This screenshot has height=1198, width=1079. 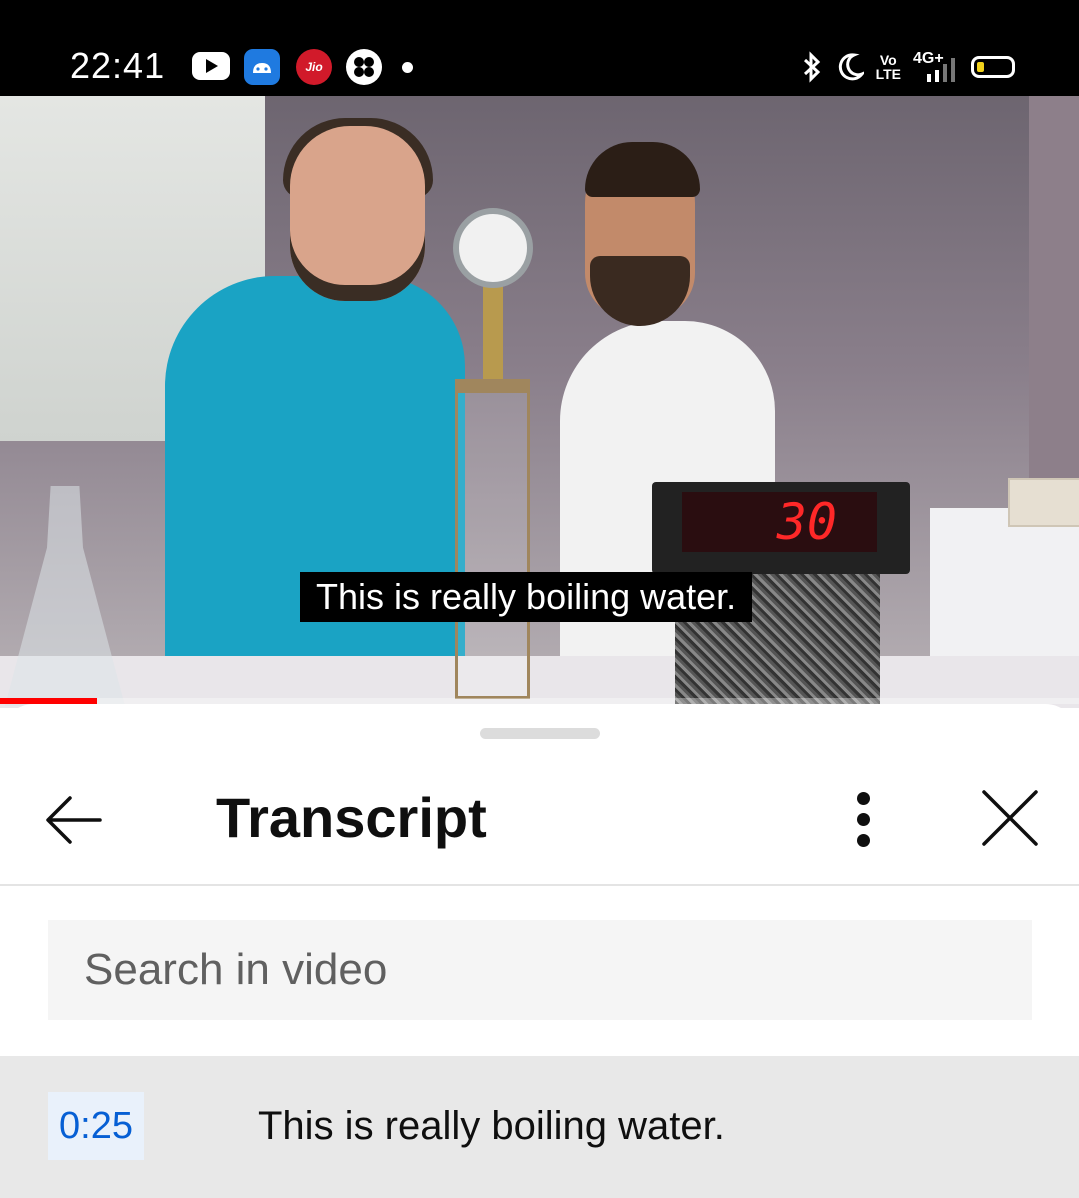 I want to click on transcript-segment: 0:25 This is really boiling water., so click(x=539, y=1127).